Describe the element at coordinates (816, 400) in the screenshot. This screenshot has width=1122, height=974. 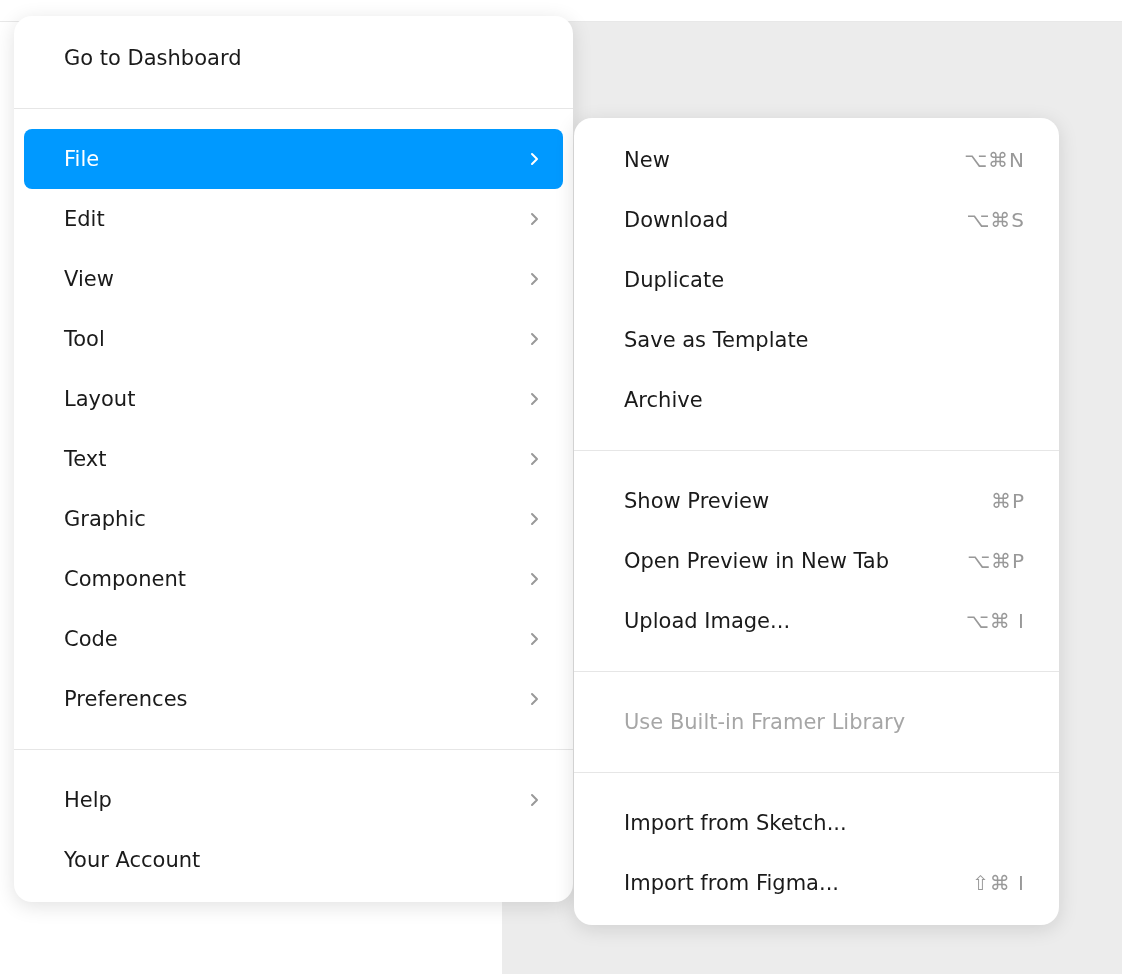
I see `menu-item: Archive` at that location.